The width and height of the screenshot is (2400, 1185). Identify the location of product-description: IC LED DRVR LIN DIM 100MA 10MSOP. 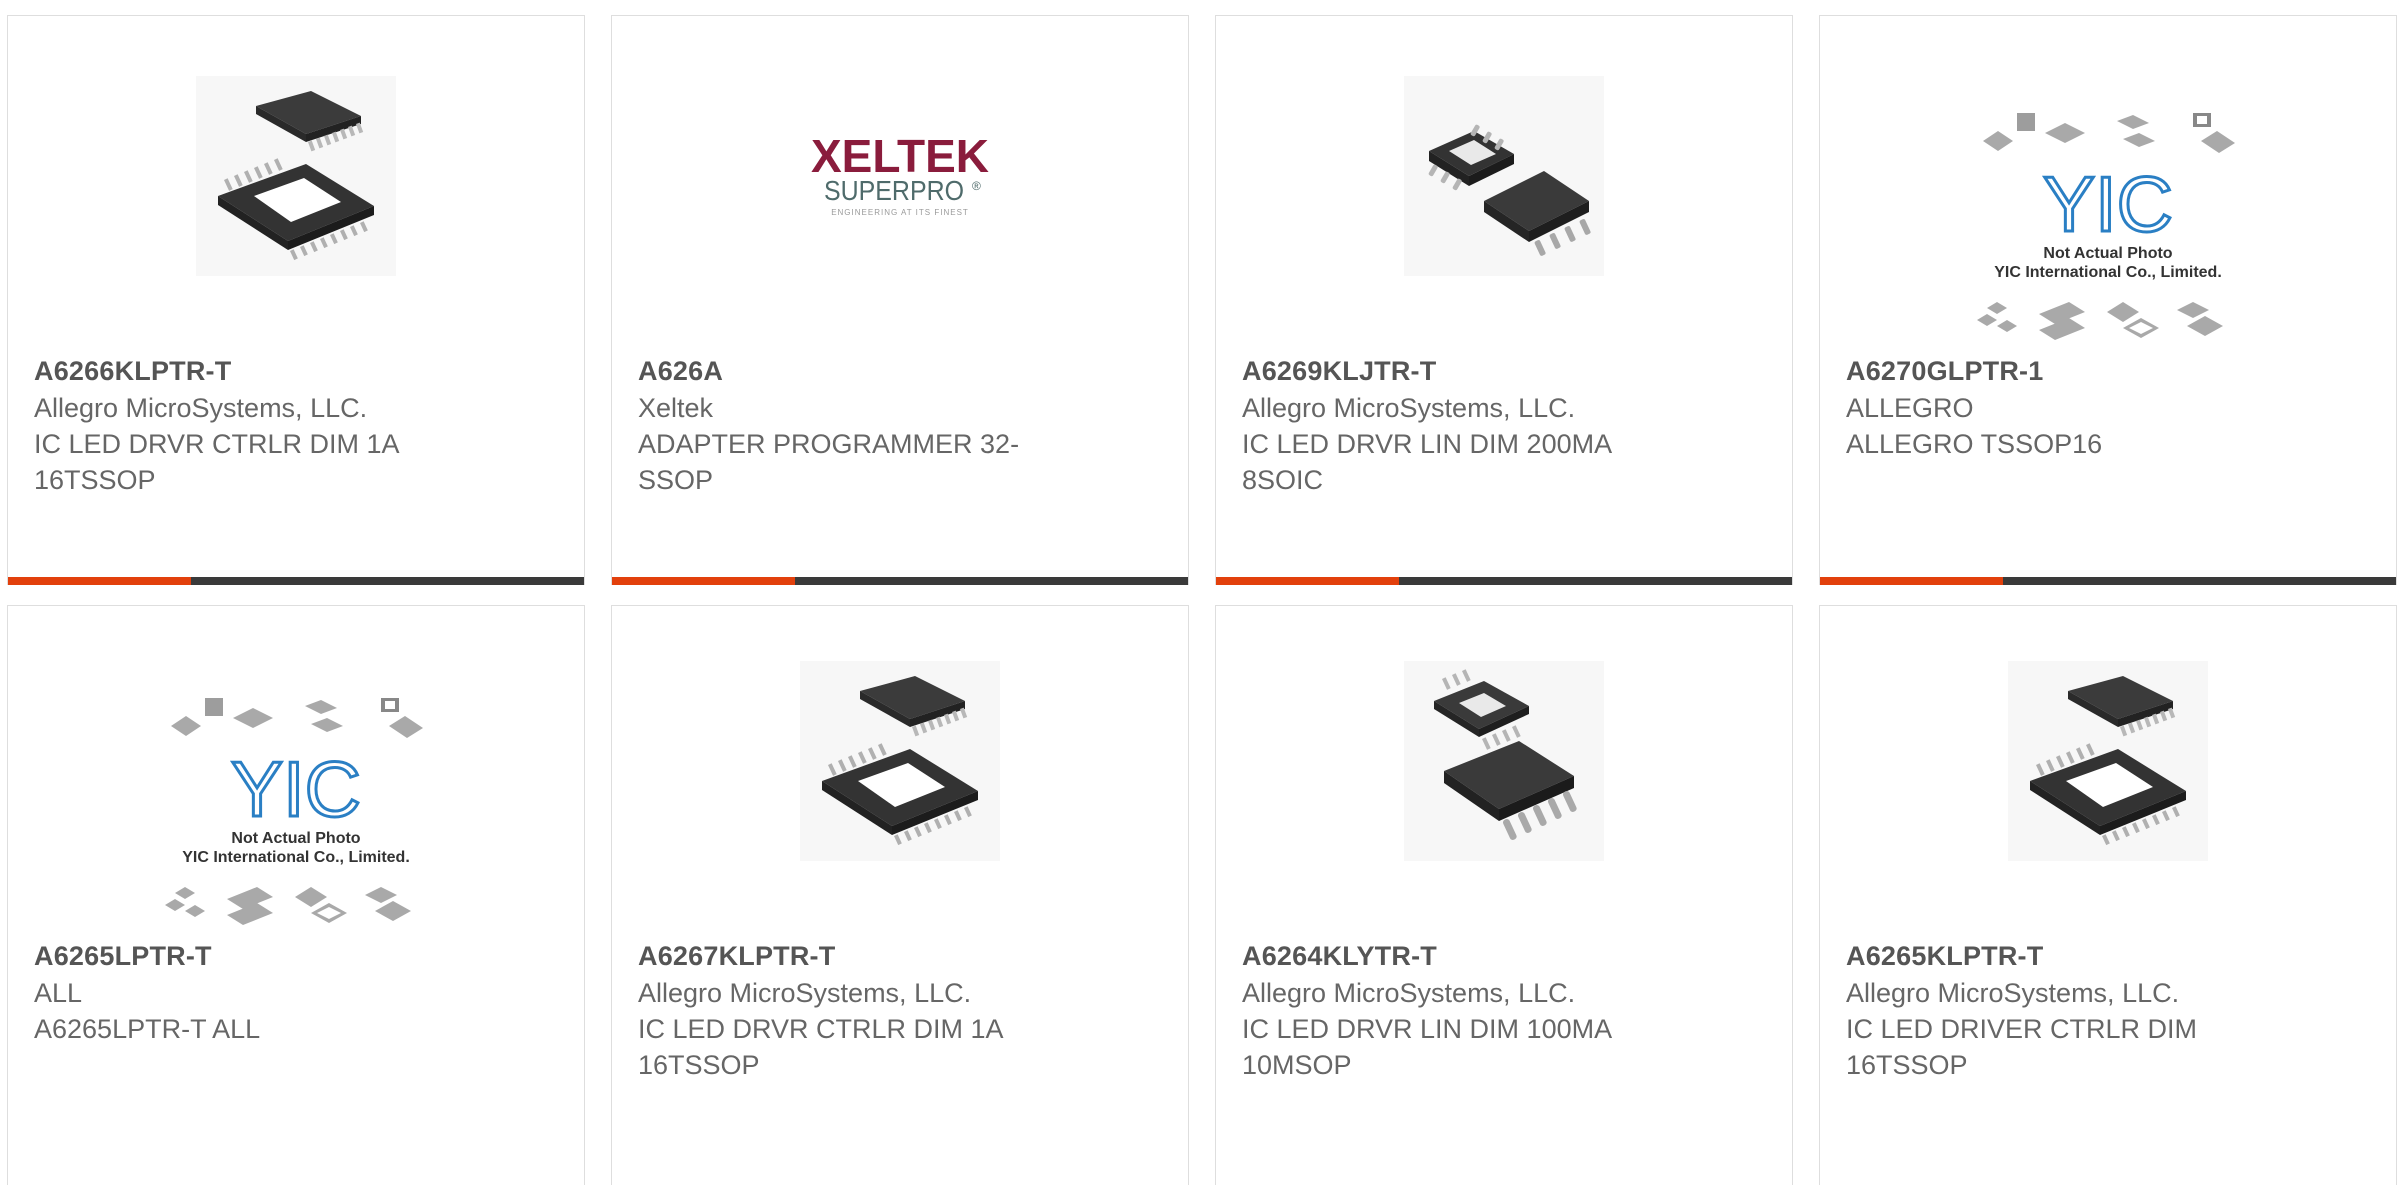
(1426, 1047).